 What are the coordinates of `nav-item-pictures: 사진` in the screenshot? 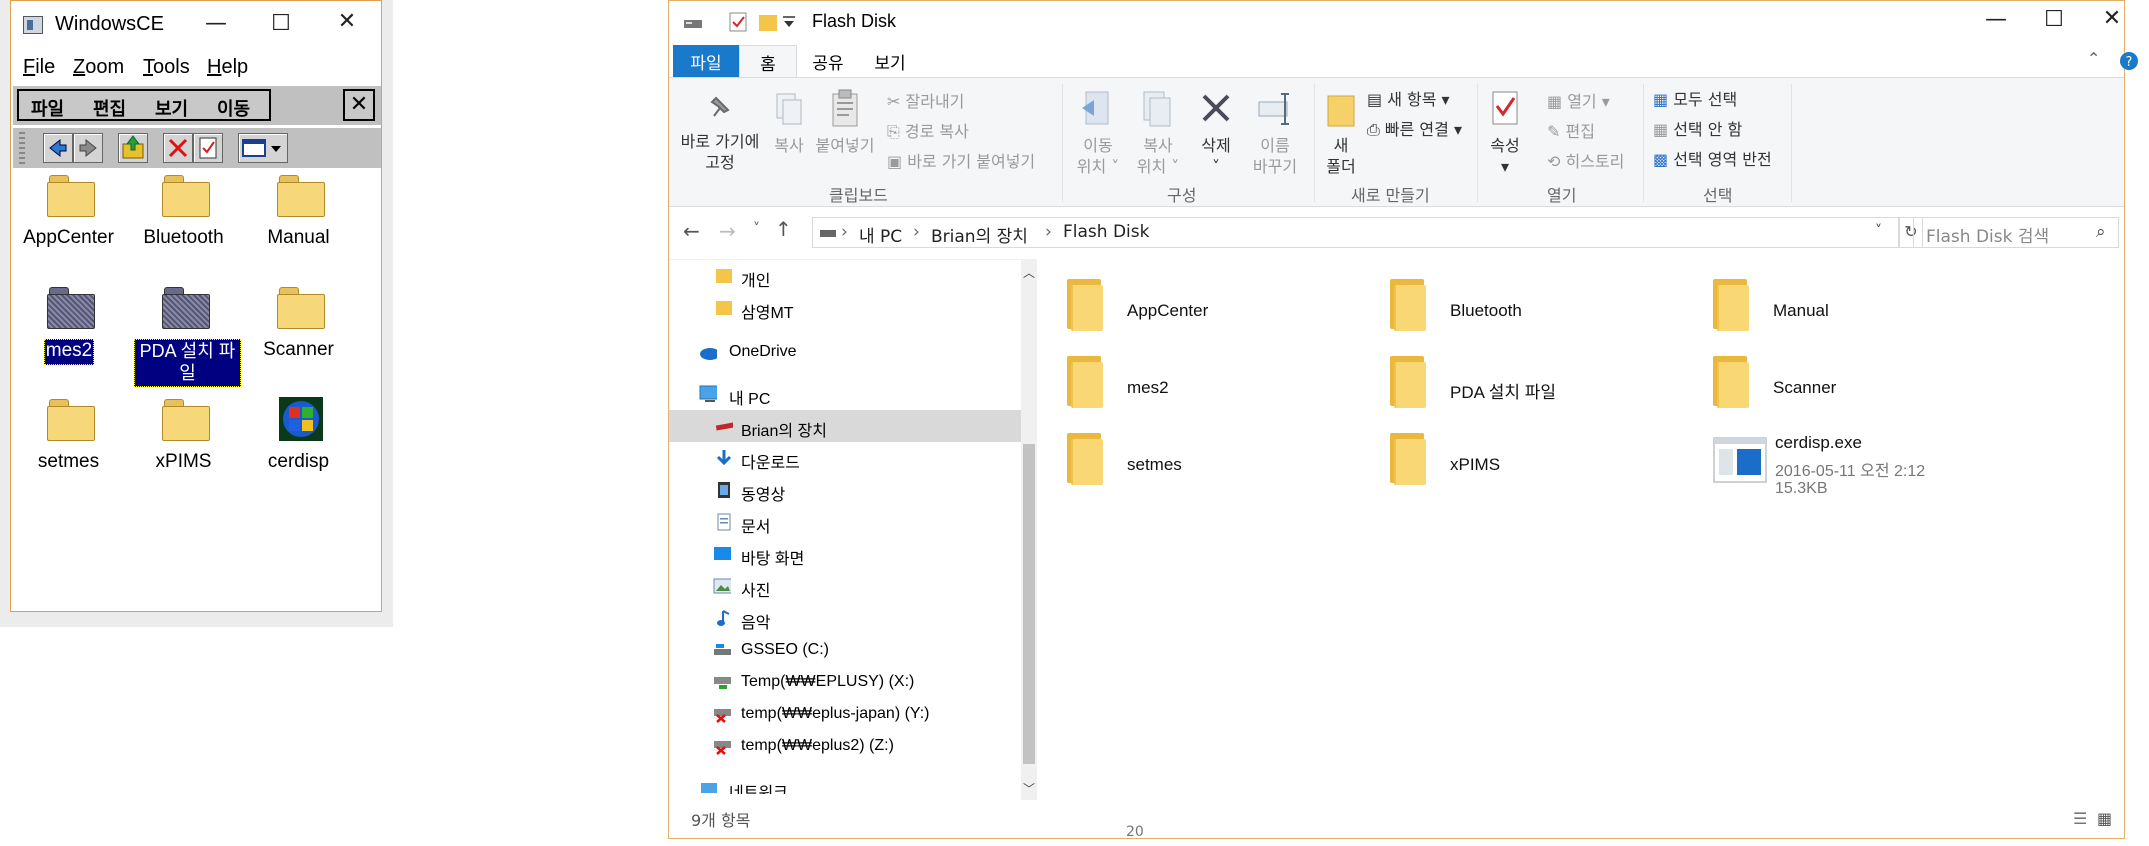 It's located at (845, 586).